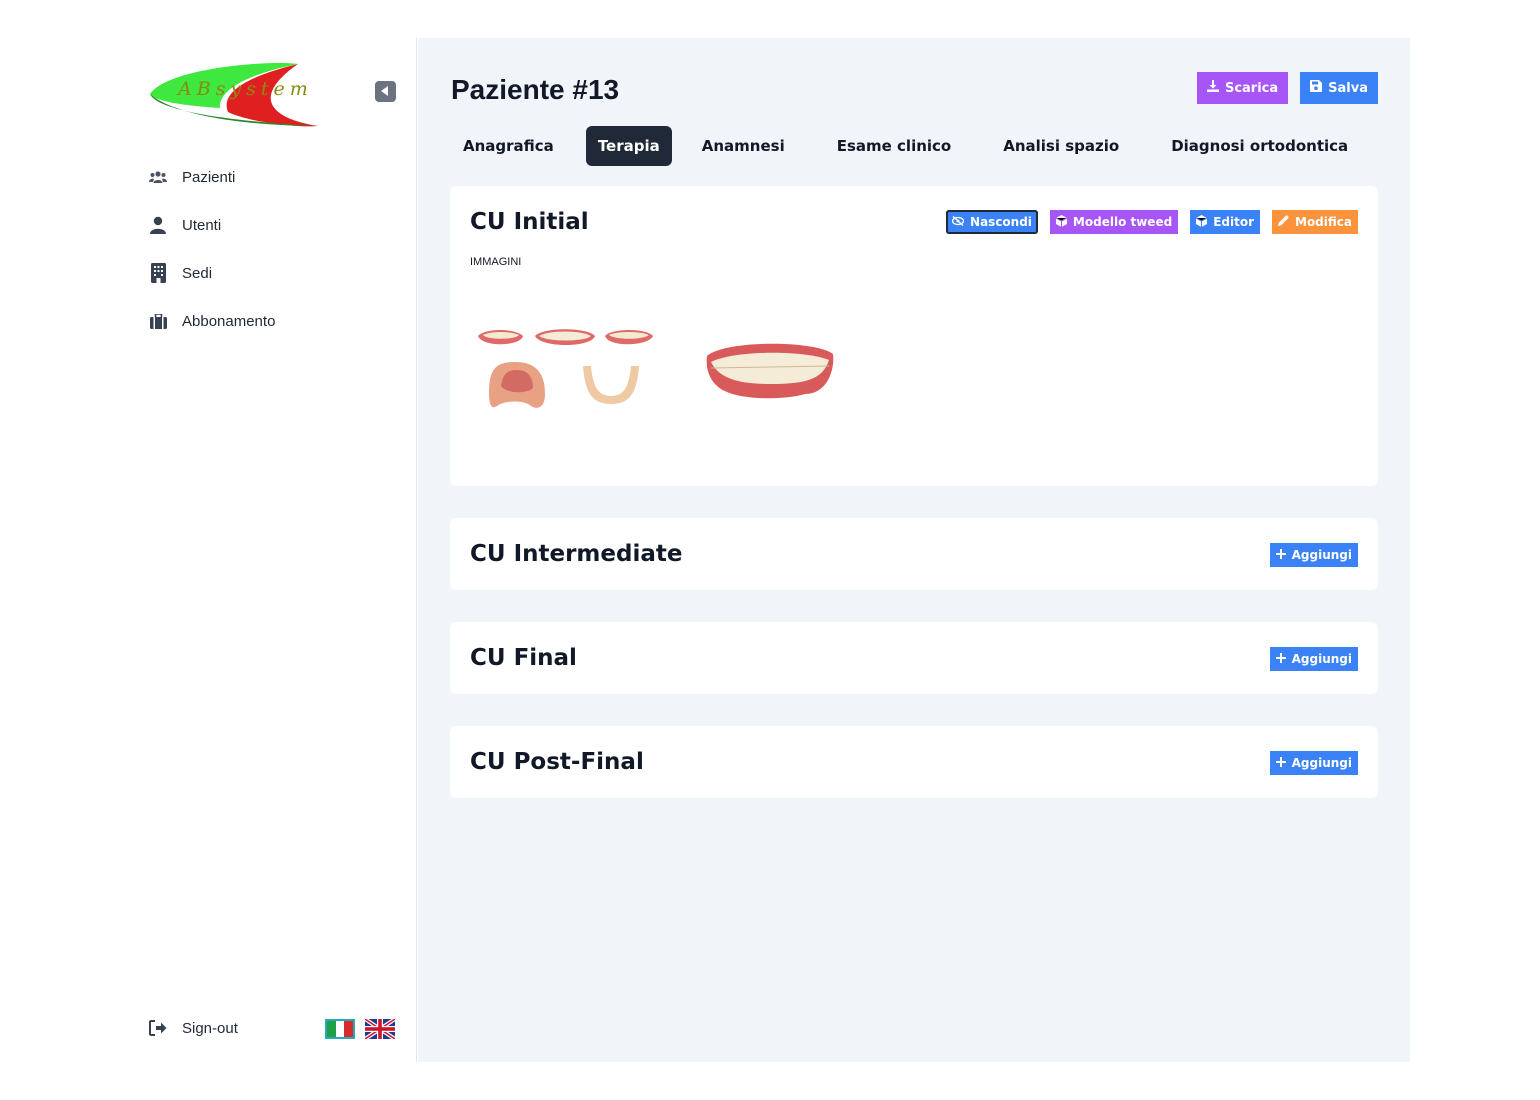 The image size is (1540, 1100). What do you see at coordinates (197, 273) in the screenshot?
I see `sidebar-item-label: Sedi` at bounding box center [197, 273].